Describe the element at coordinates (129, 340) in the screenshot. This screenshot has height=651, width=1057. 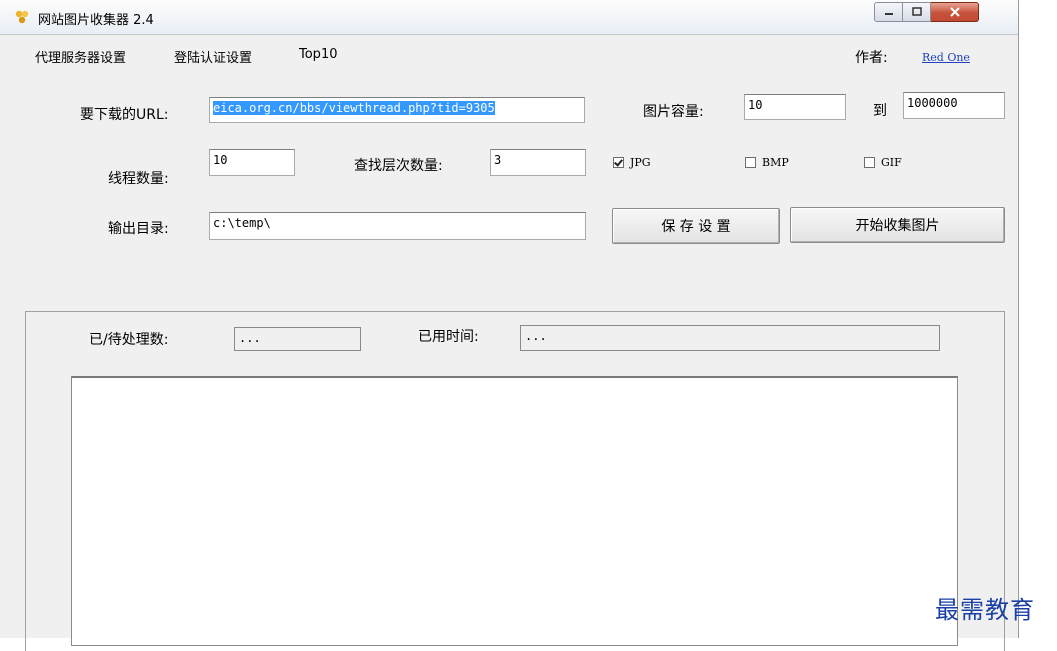
I see `processed-label: 已/待处理数:` at that location.